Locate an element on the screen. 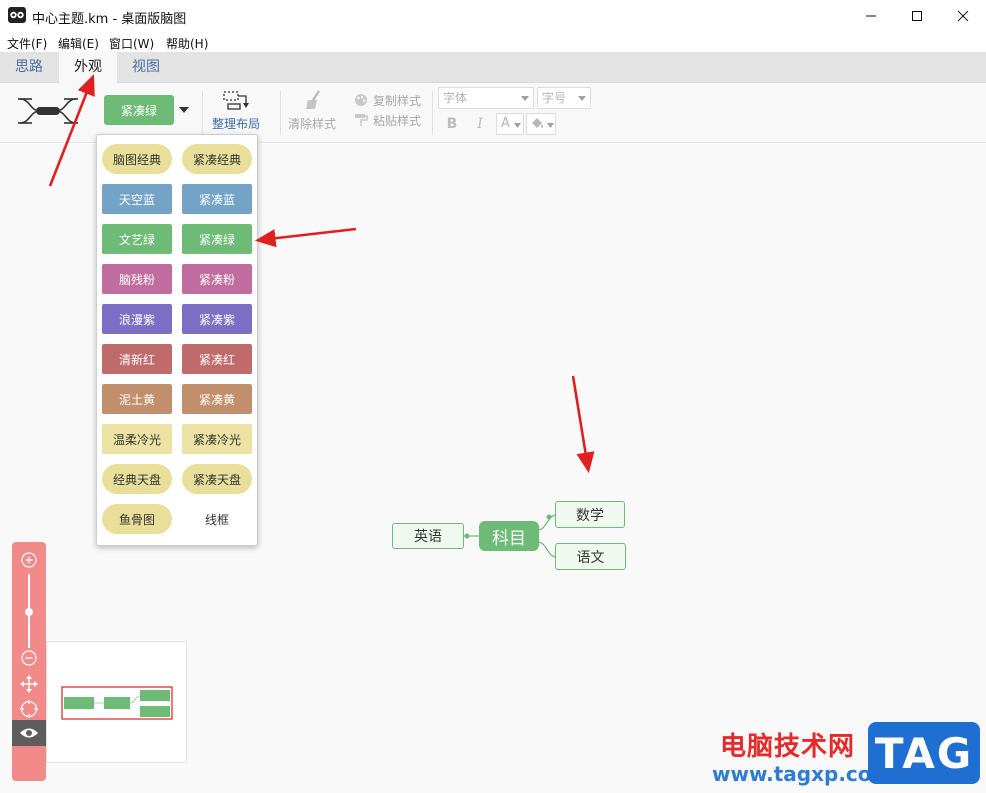 The height and width of the screenshot is (793, 986). minimap-preview is located at coordinates (117, 703).